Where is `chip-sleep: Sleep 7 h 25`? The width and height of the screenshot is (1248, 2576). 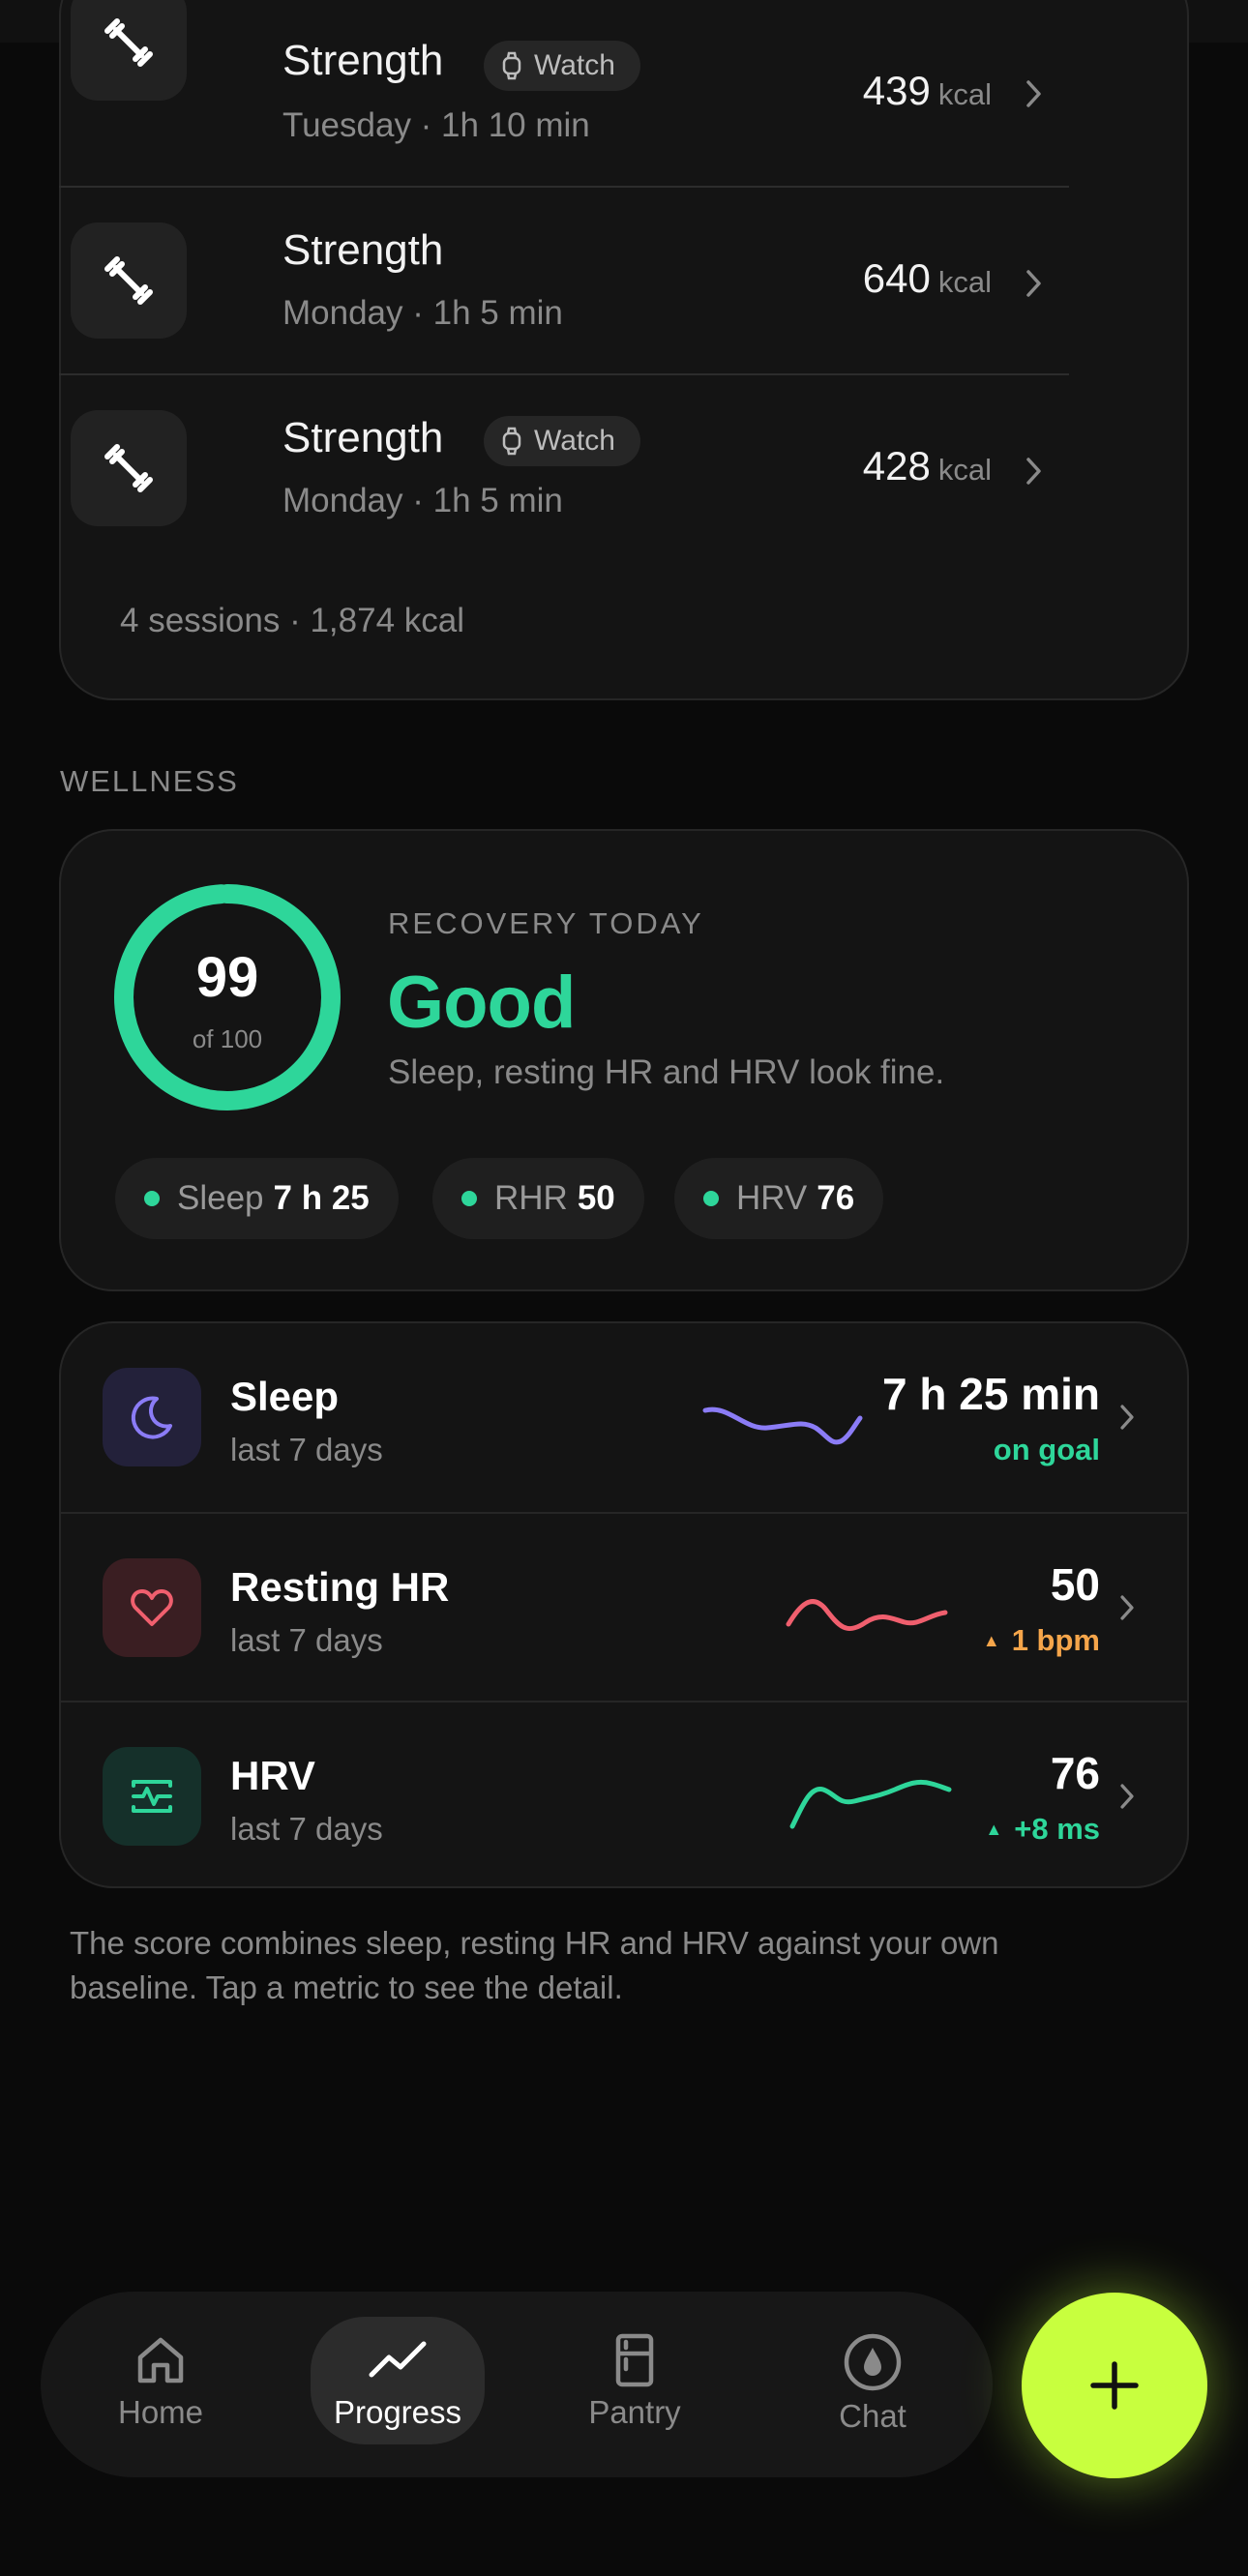 chip-sleep: Sleep 7 h 25 is located at coordinates (257, 1198).